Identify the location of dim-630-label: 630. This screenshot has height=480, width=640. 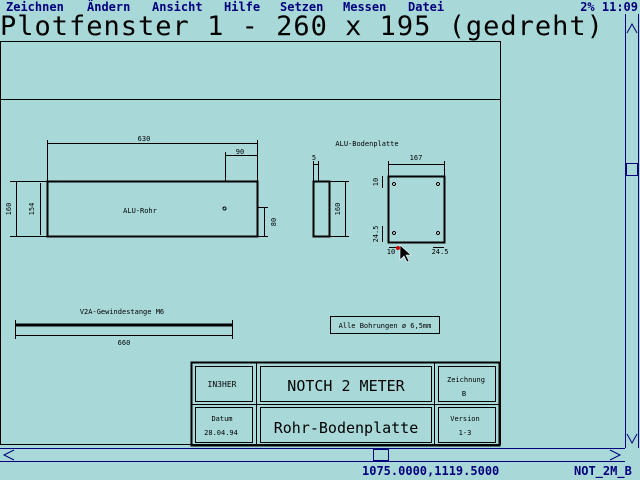
(144, 139).